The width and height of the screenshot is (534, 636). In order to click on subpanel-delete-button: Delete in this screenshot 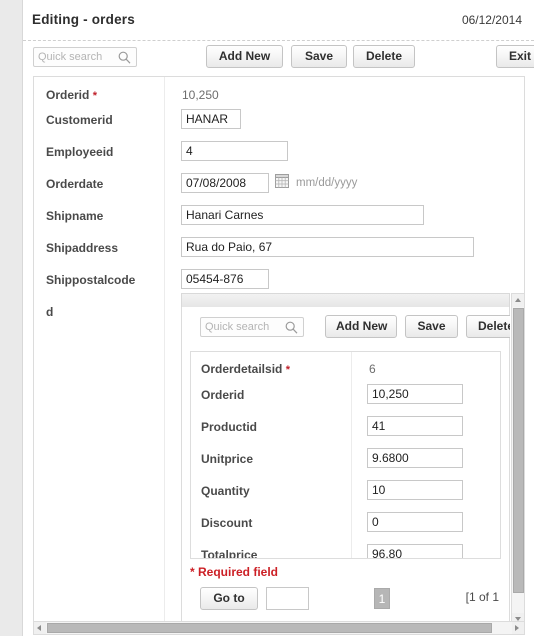, I will do `click(488, 326)`.